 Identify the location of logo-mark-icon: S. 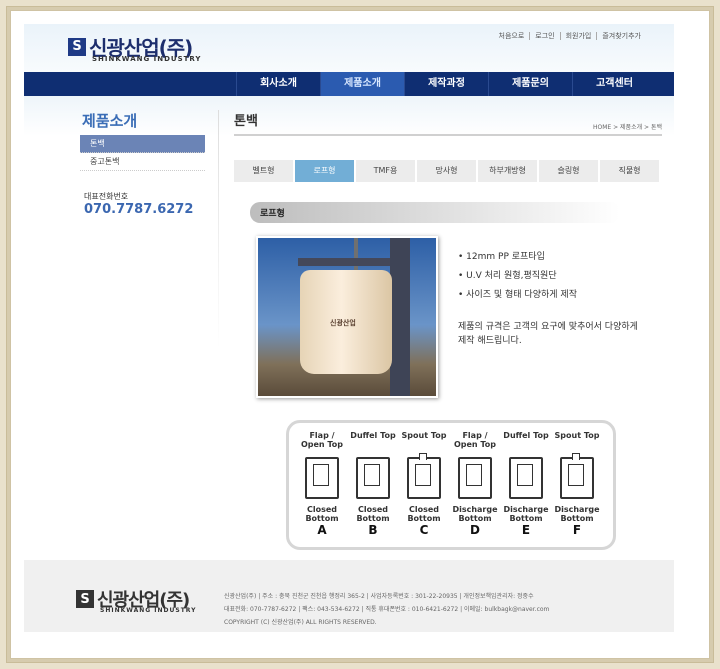
(77, 46).